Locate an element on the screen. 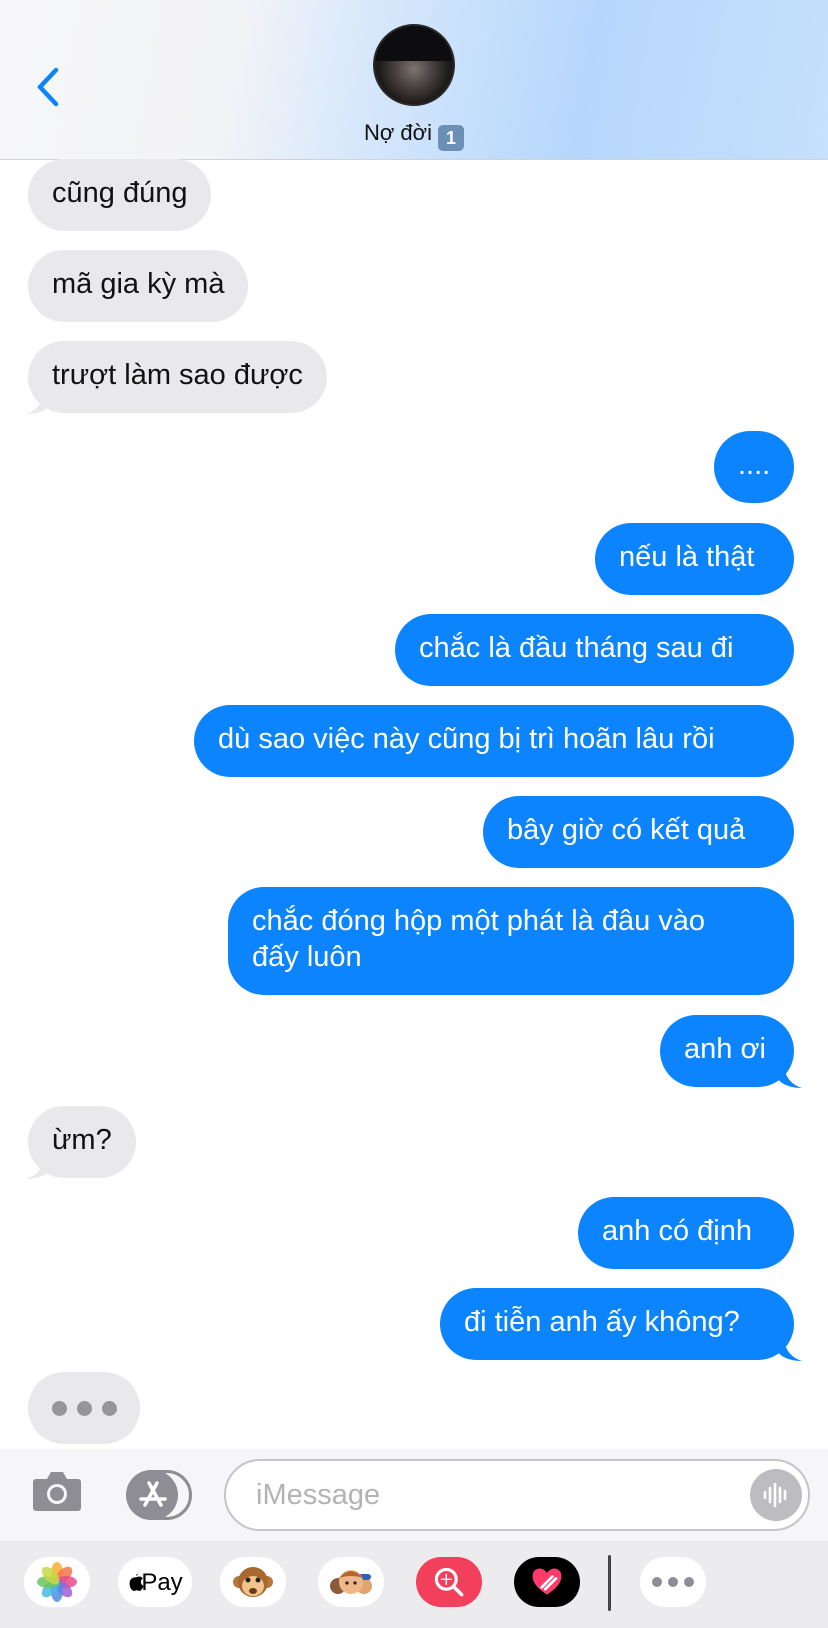  apple-pay-app-button: Pay is located at coordinates (155, 1582).